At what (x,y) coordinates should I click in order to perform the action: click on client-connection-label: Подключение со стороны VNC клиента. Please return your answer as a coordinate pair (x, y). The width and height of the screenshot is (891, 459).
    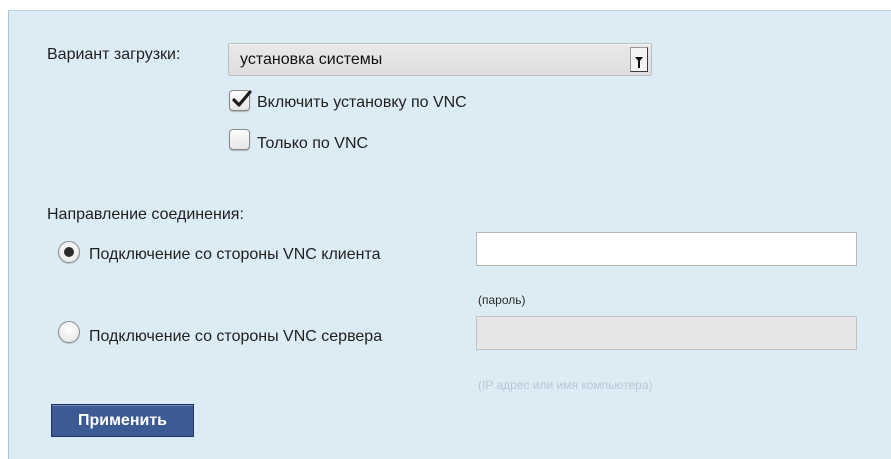
    Looking at the image, I should click on (235, 255).